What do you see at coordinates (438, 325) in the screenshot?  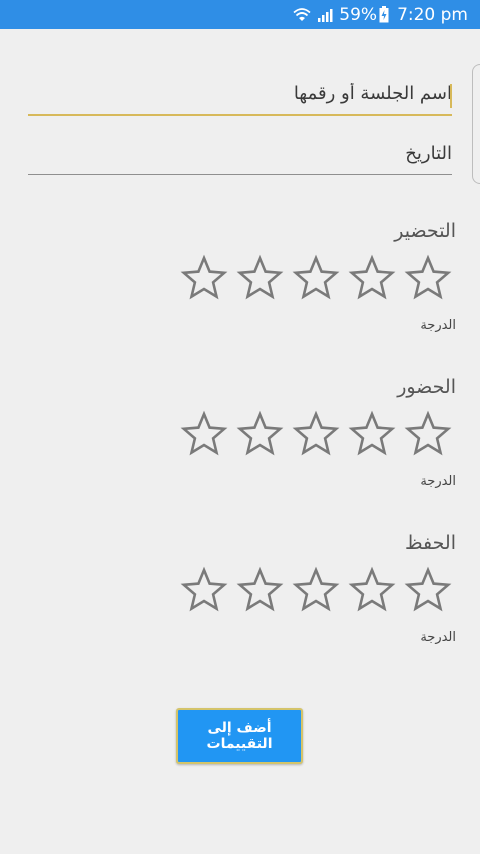 I see `grade-label-preparation: الدرجة` at bounding box center [438, 325].